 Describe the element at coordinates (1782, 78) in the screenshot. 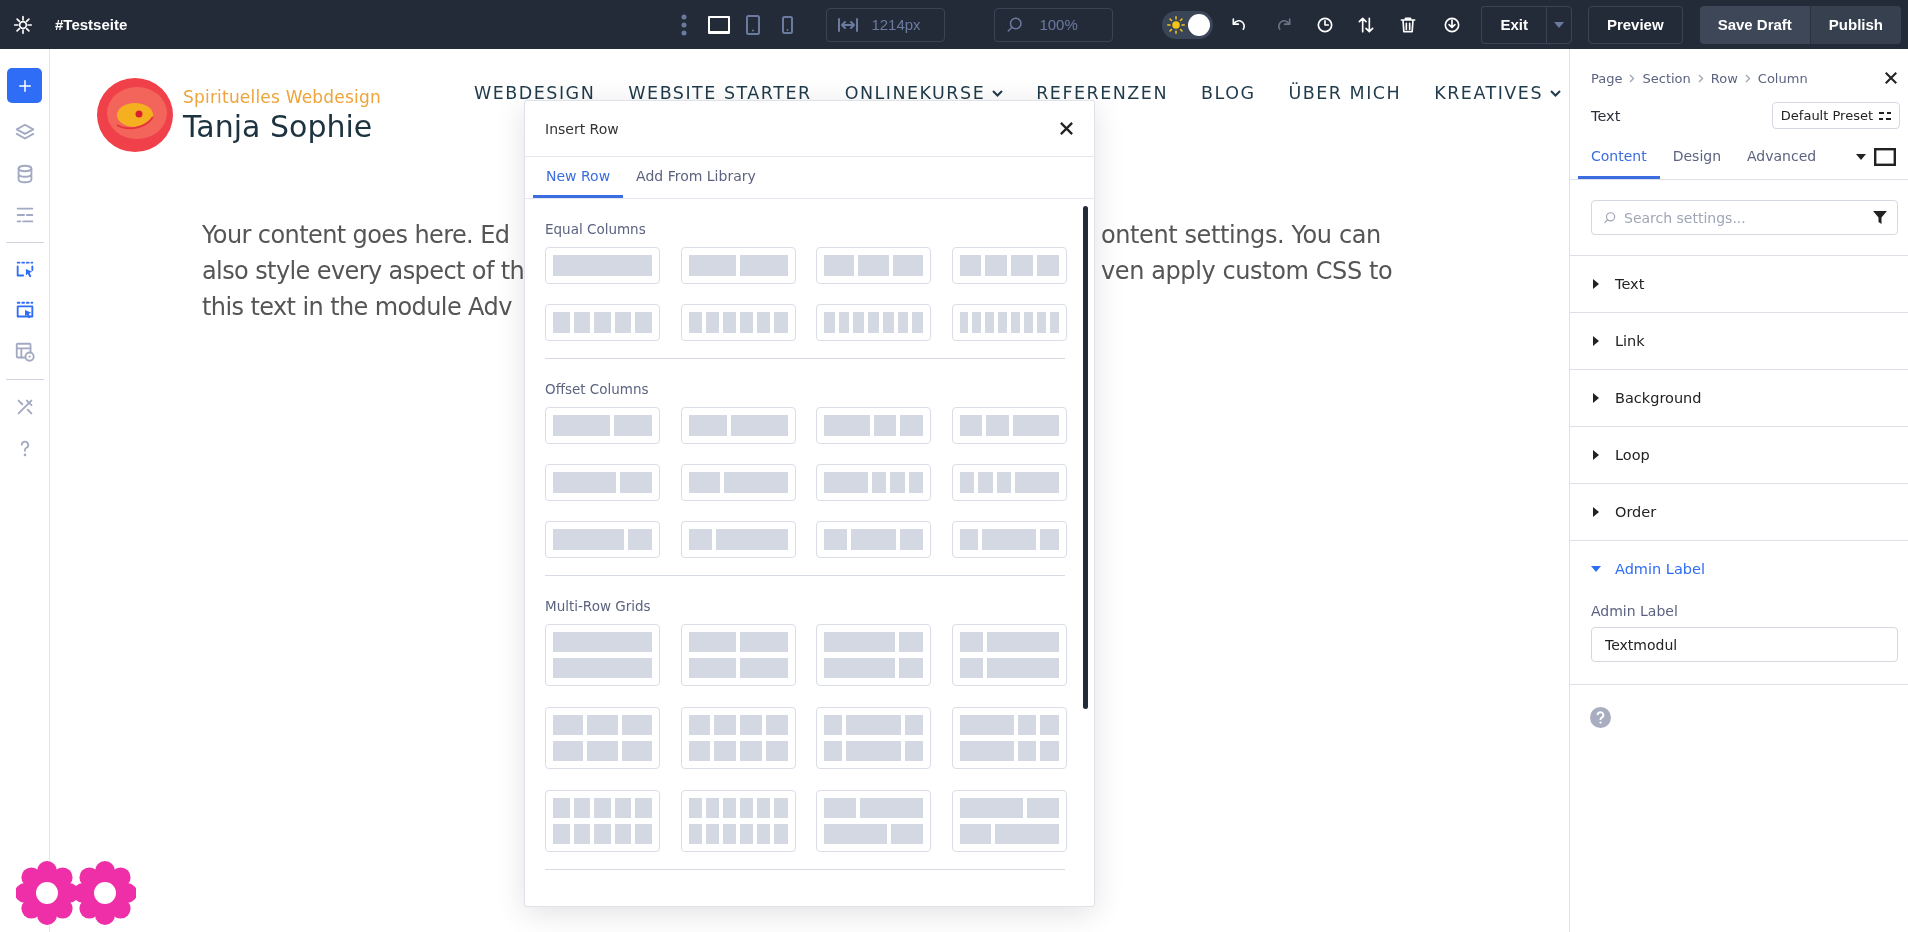

I see `breadcrumb-link: Column` at that location.